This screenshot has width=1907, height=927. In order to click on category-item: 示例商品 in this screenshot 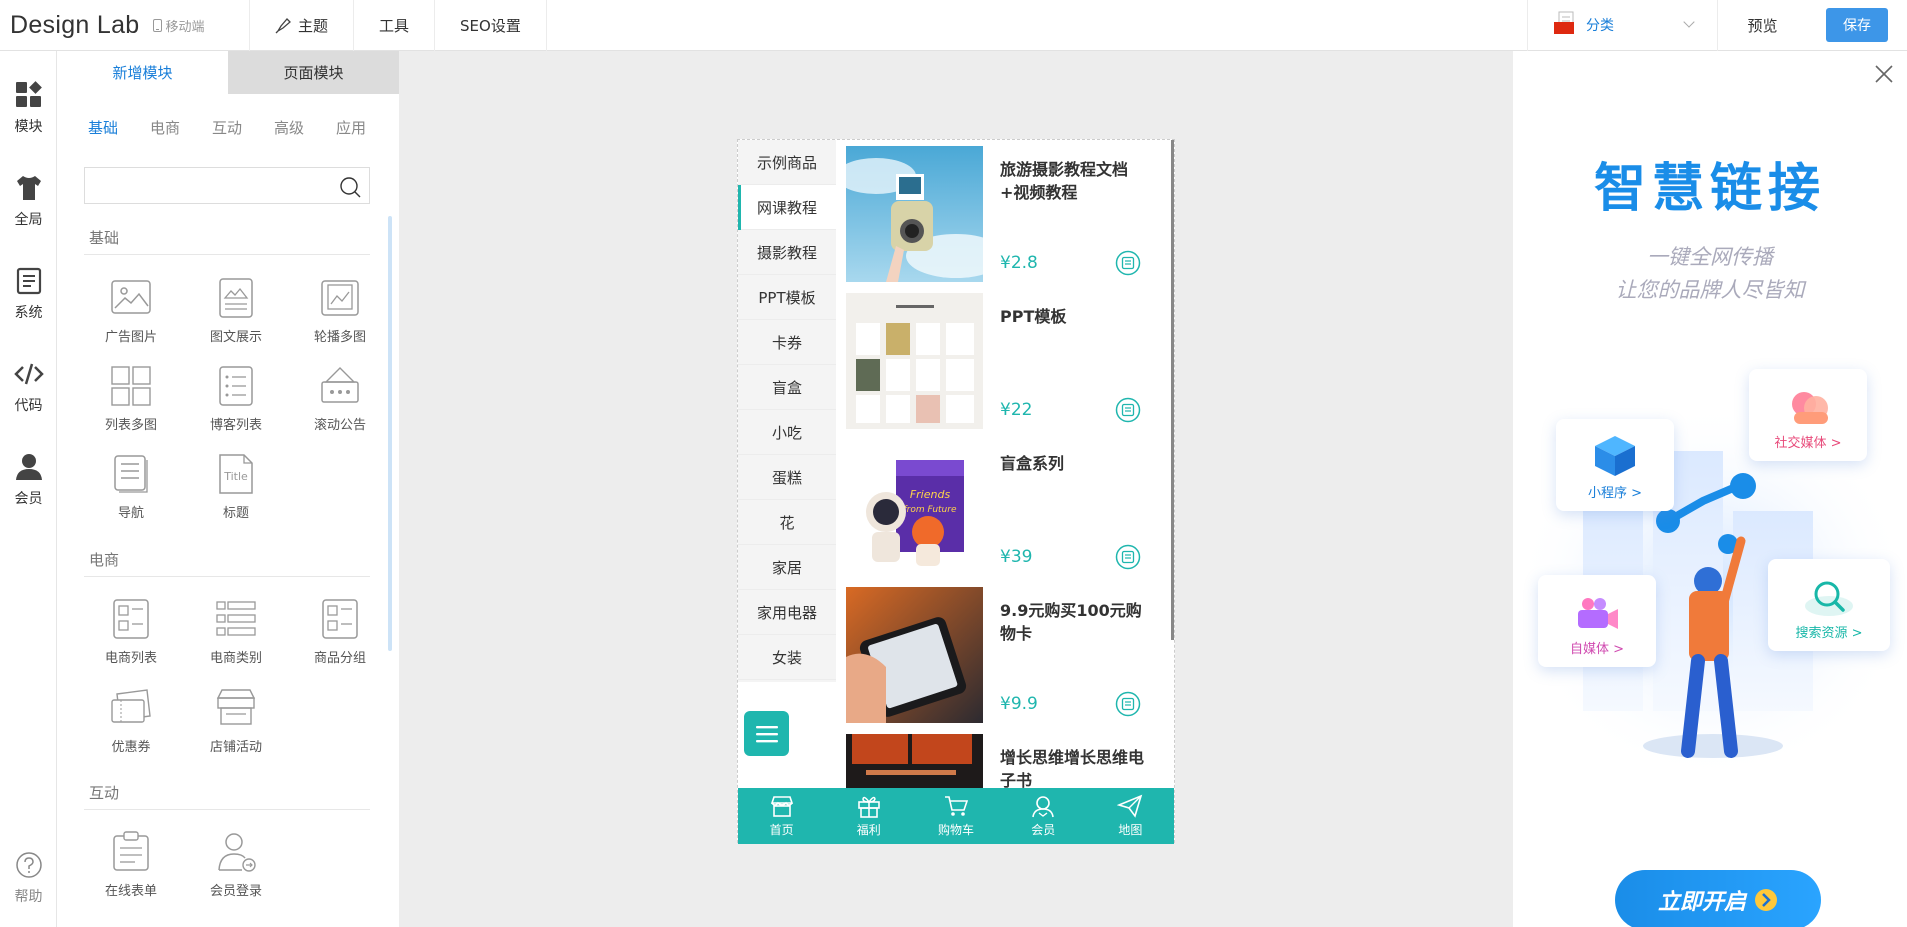, I will do `click(787, 162)`.